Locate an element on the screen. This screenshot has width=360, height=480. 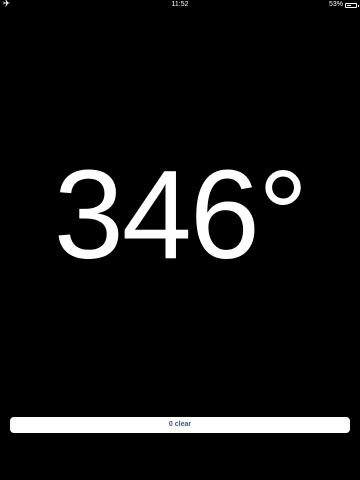
battery-fill is located at coordinates (349, 5).